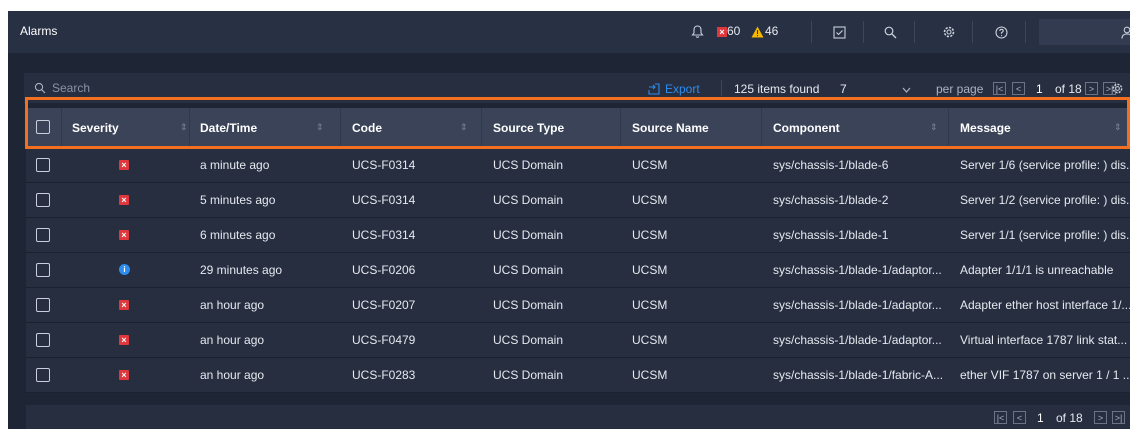 The height and width of the screenshot is (429, 1130). Describe the element at coordinates (682, 89) in the screenshot. I see `export-label: Export` at that location.